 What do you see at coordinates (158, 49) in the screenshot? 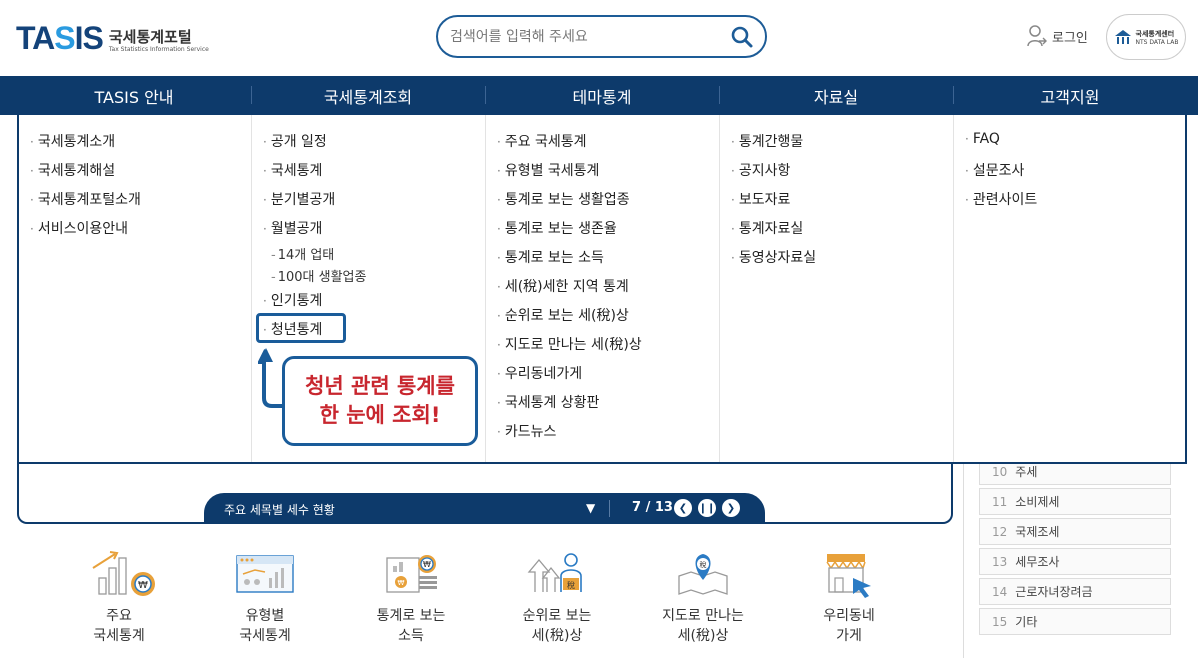
I see `logo-english-name: Tax Statistics Information Service` at bounding box center [158, 49].